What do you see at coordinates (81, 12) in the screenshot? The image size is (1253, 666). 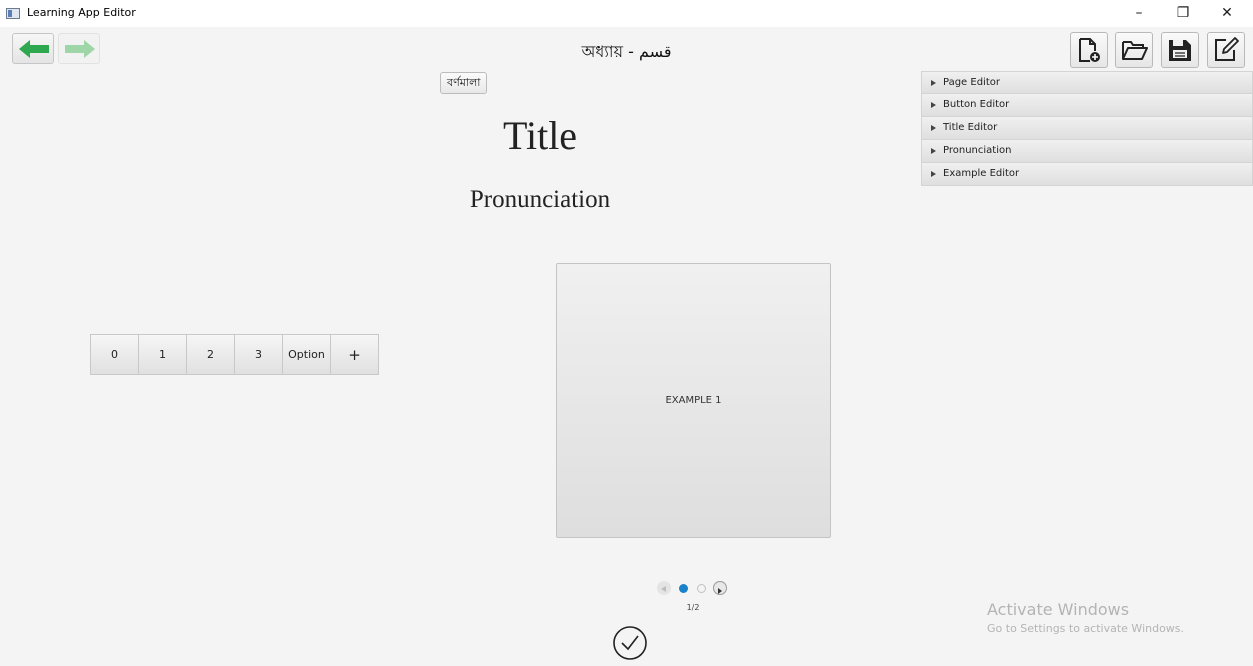 I see `window-title: Learning App Editor` at bounding box center [81, 12].